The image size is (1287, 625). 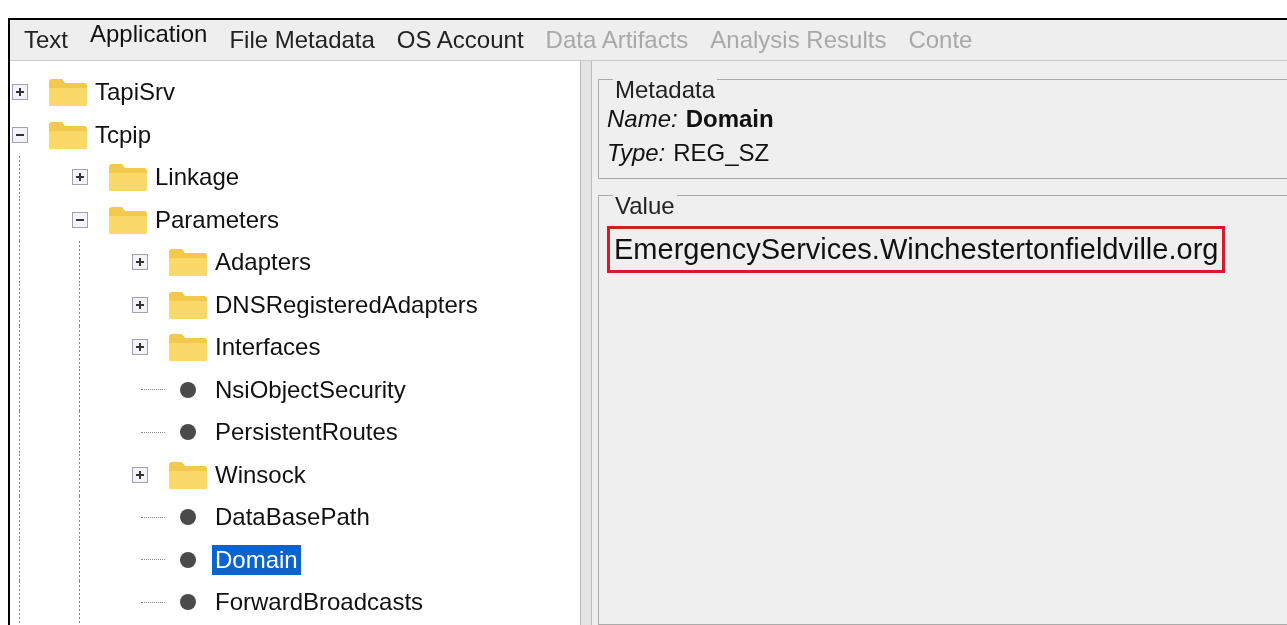 What do you see at coordinates (260, 474) in the screenshot?
I see `tree-item: Winsock` at bounding box center [260, 474].